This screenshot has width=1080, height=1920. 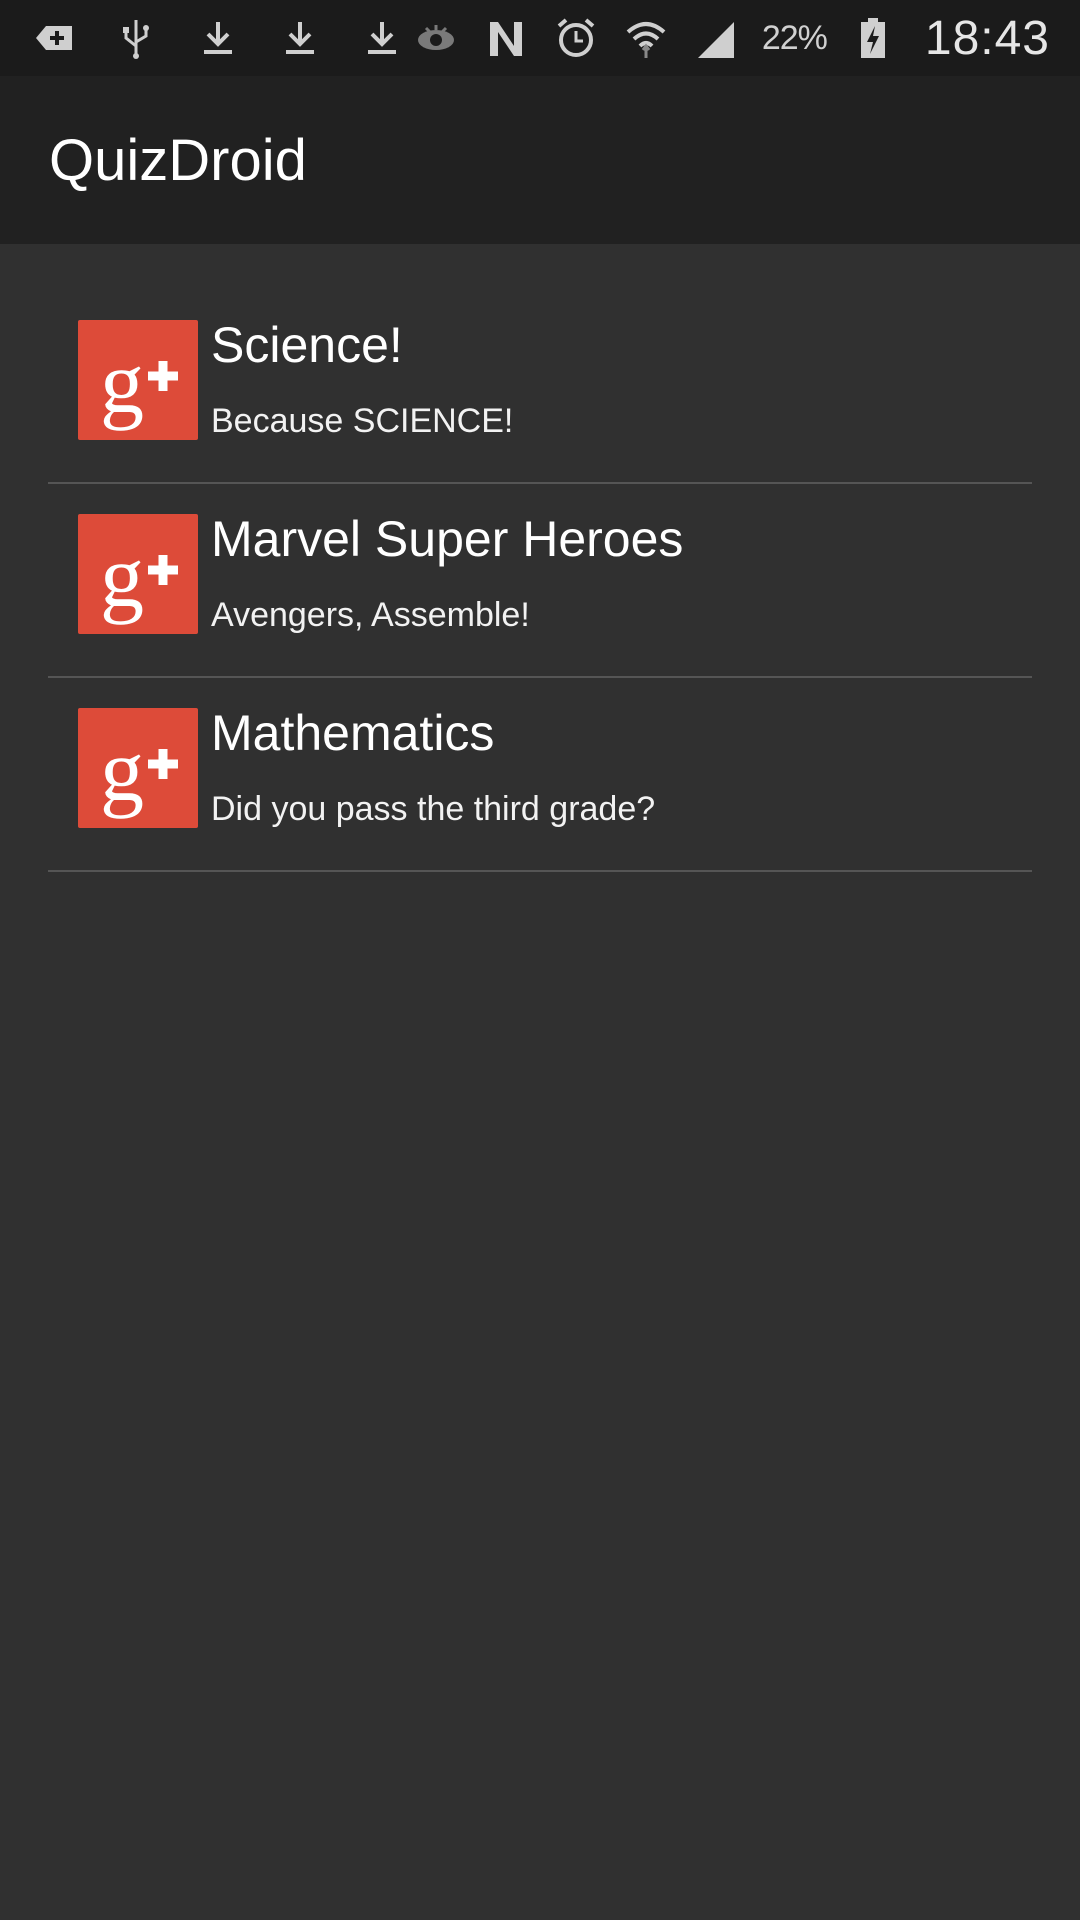 I want to click on battery-charging-icon, so click(x=873, y=38).